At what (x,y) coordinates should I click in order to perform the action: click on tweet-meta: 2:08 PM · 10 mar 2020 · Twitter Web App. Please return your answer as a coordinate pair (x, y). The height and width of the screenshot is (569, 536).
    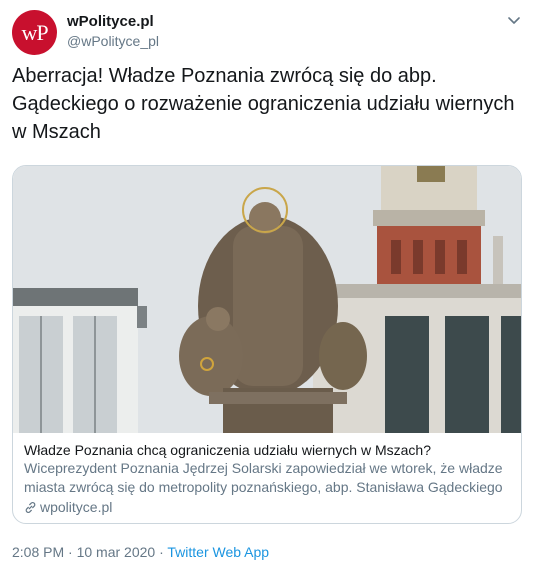
    Looking at the image, I should click on (140, 552).